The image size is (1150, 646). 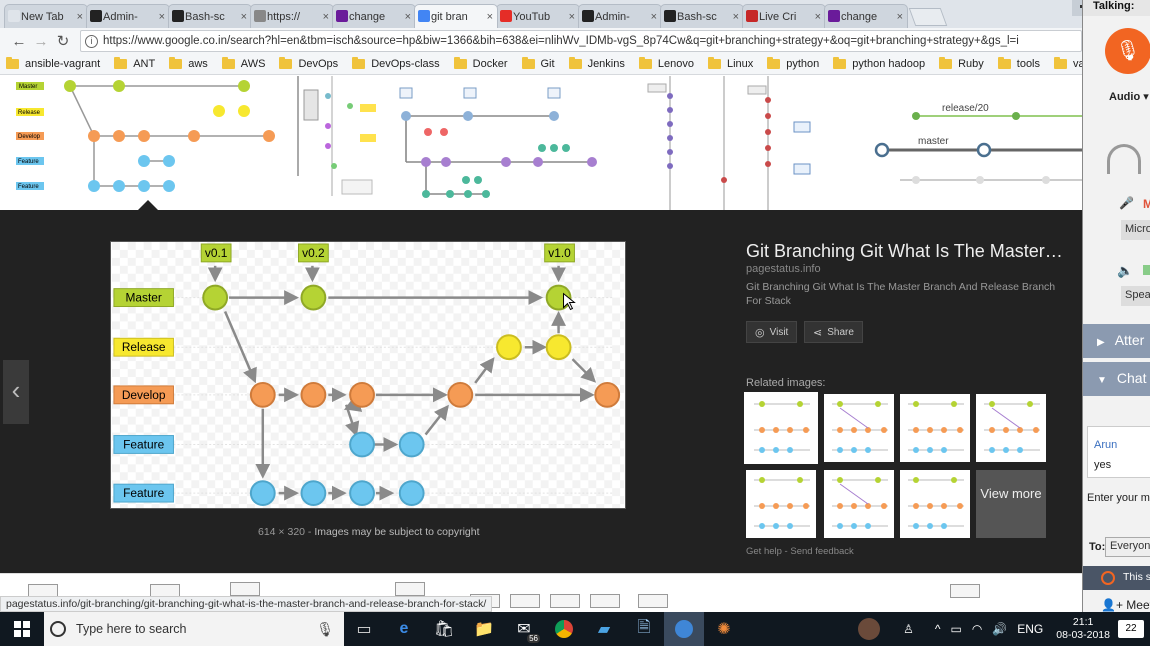 I want to click on browser-tab: git bran ×, so click(x=456, y=16).